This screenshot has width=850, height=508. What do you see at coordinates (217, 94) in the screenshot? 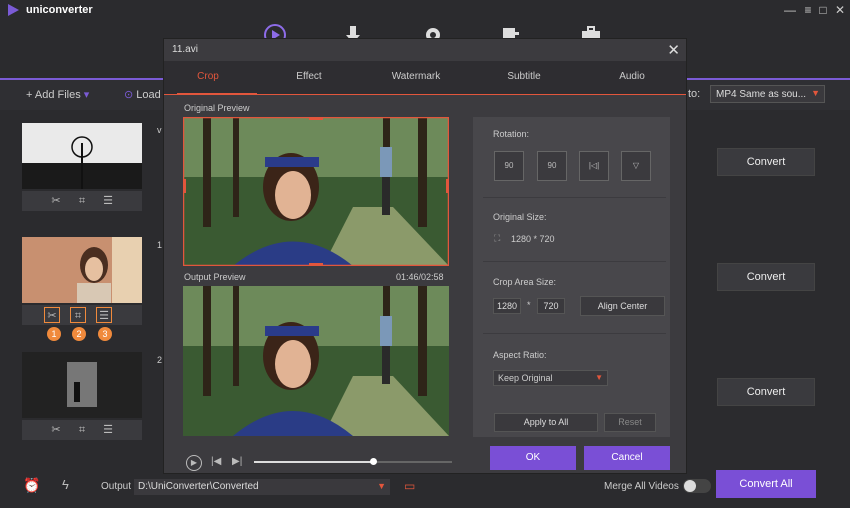
I see `active-tab-indicator` at bounding box center [217, 94].